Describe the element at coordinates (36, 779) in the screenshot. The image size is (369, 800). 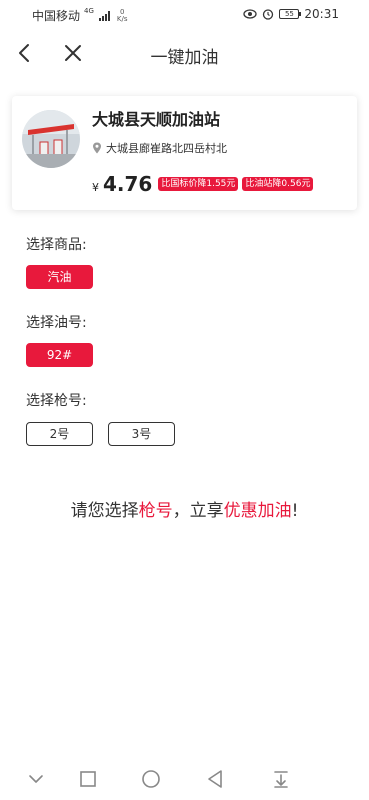
I see `collapse-icon` at that location.